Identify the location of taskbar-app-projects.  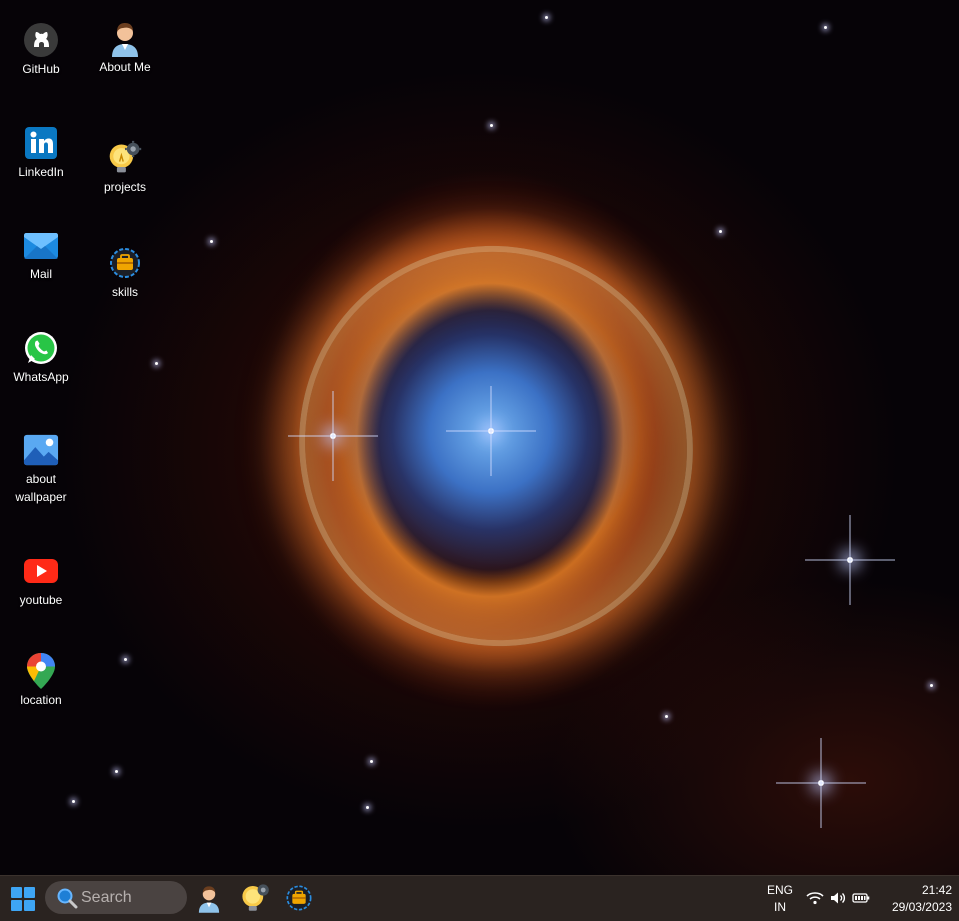
(256, 898).